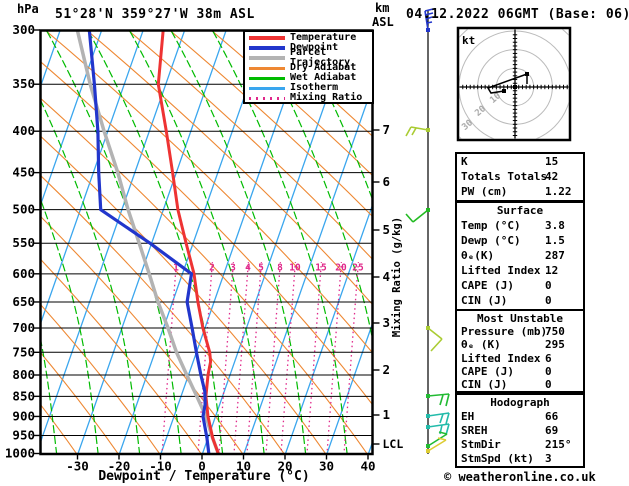 The height and width of the screenshot is (486, 629). What do you see at coordinates (548, 358) in the screenshot?
I see `table-row-value: 6` at bounding box center [548, 358].